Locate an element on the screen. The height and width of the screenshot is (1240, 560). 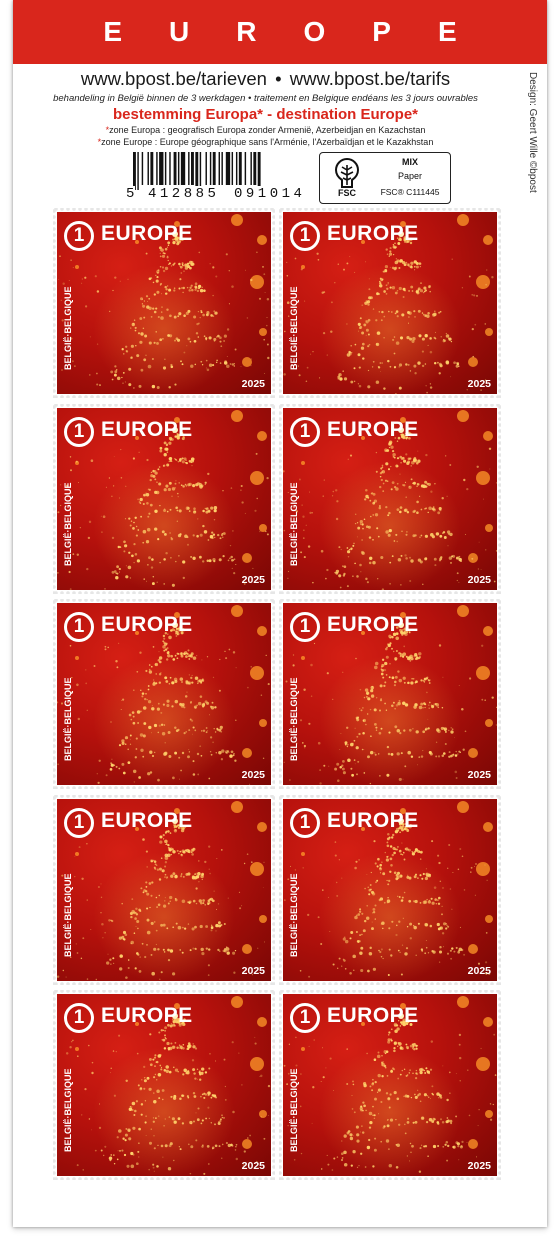
url-nl: www.bpost.be/tarieven is located at coordinates (174, 78).